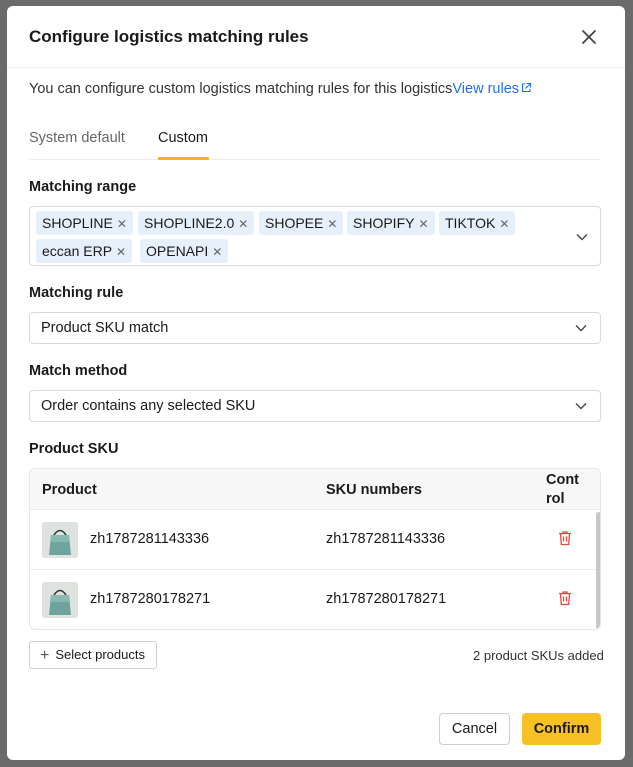  What do you see at coordinates (315, 489) in the screenshot?
I see `table-header: Product SKU numbers Cont rol` at bounding box center [315, 489].